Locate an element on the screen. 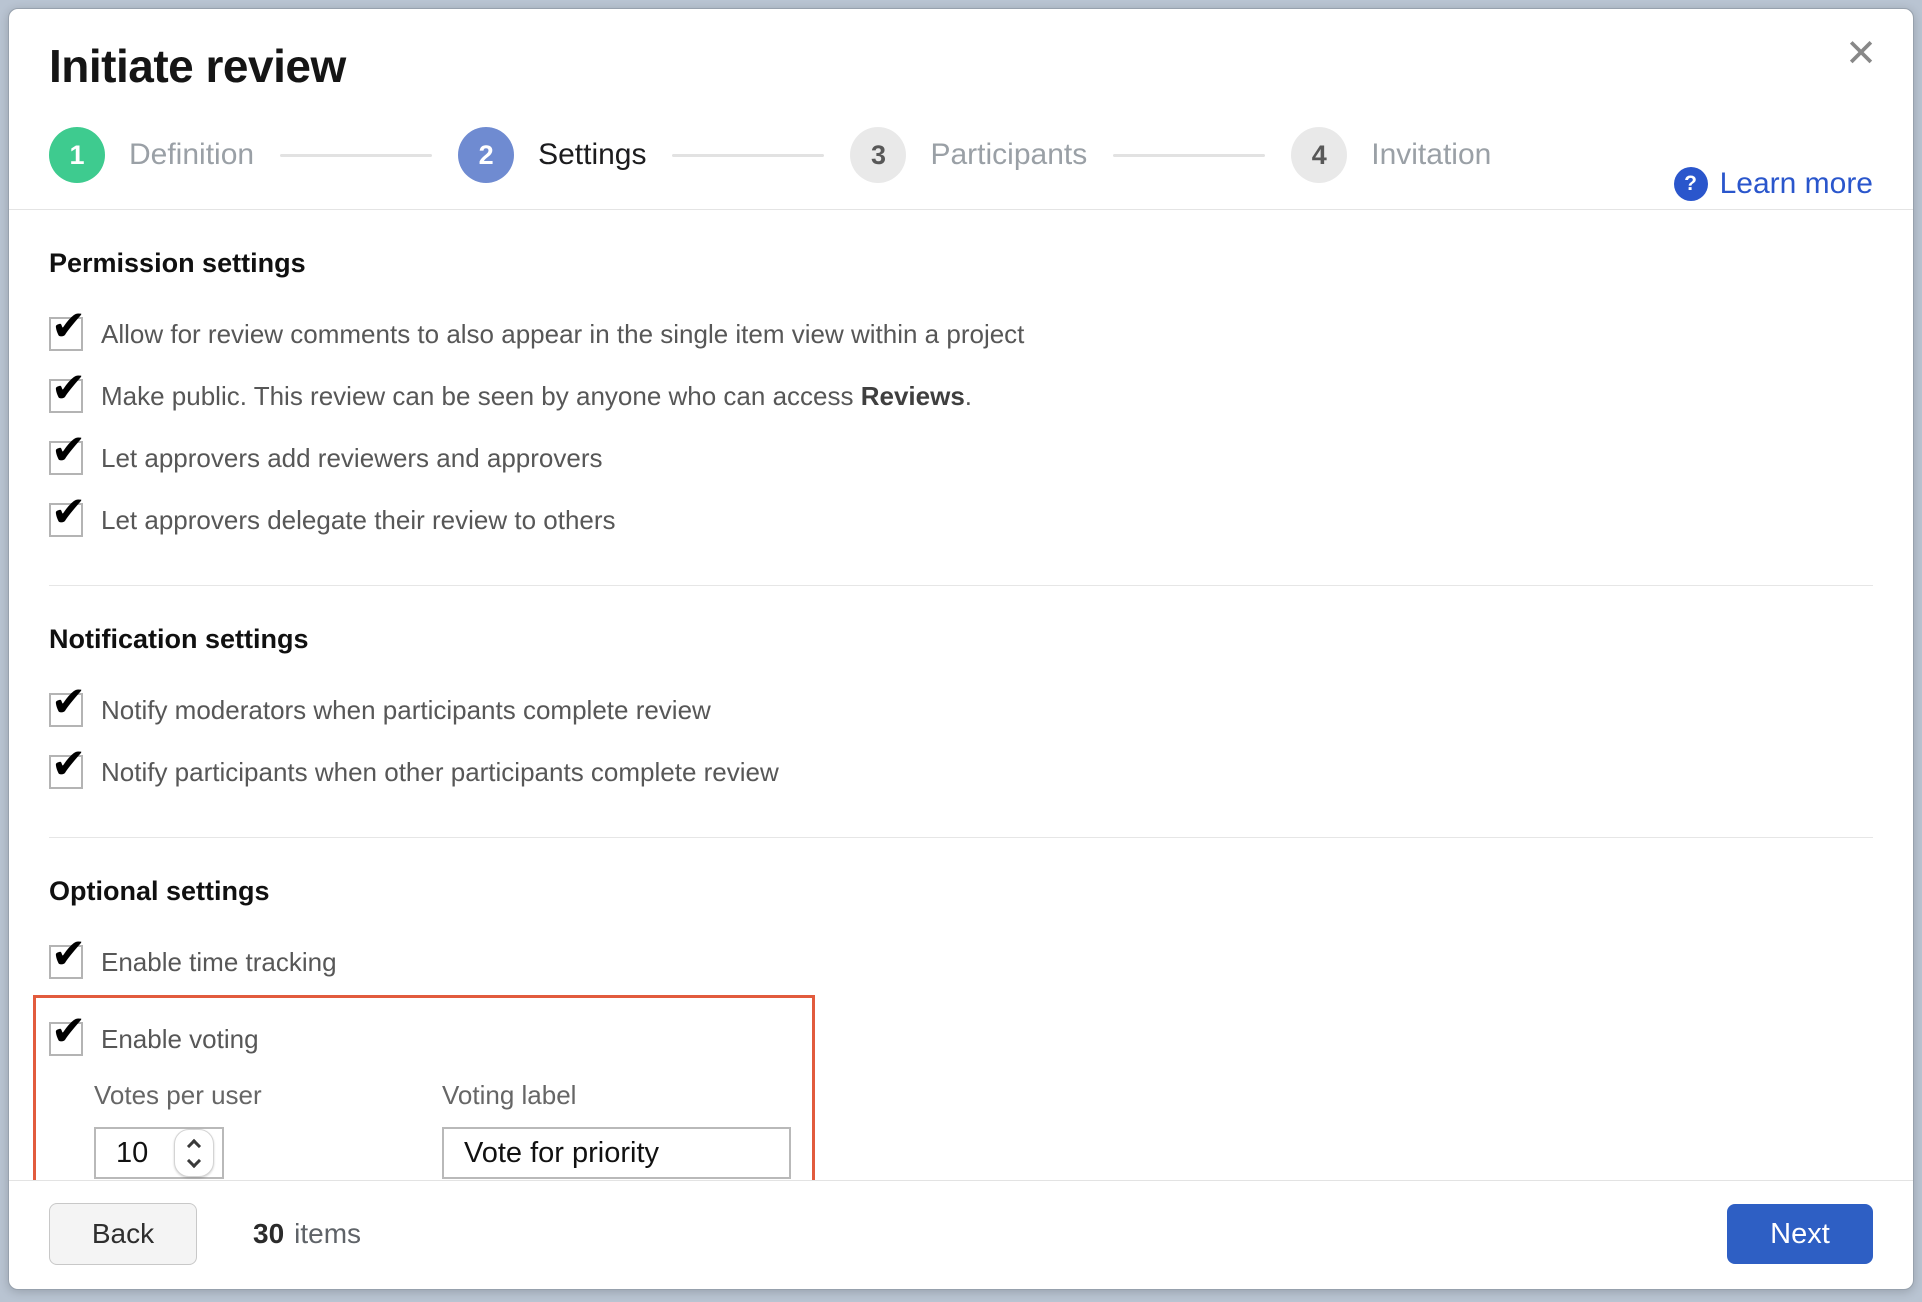  spinner-down-icon is located at coordinates (194, 1160).